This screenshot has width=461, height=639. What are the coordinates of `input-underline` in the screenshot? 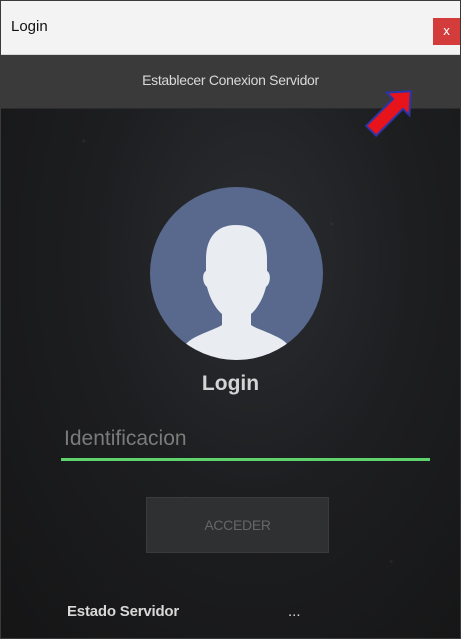 It's located at (245, 459).